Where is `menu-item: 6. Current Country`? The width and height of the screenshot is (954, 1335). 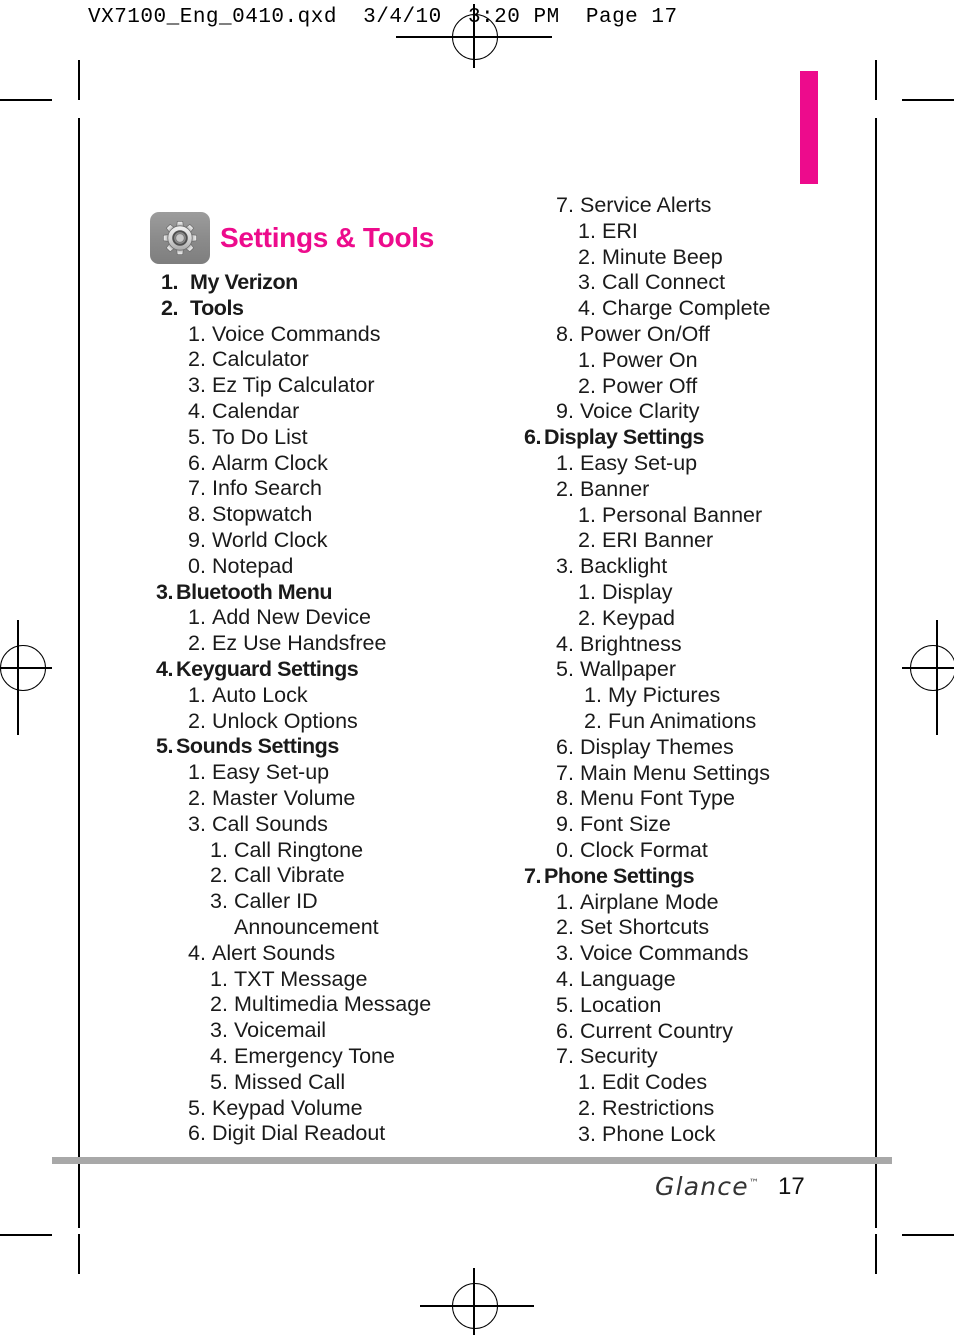 menu-item: 6. Current Country is located at coordinates (698, 1032).